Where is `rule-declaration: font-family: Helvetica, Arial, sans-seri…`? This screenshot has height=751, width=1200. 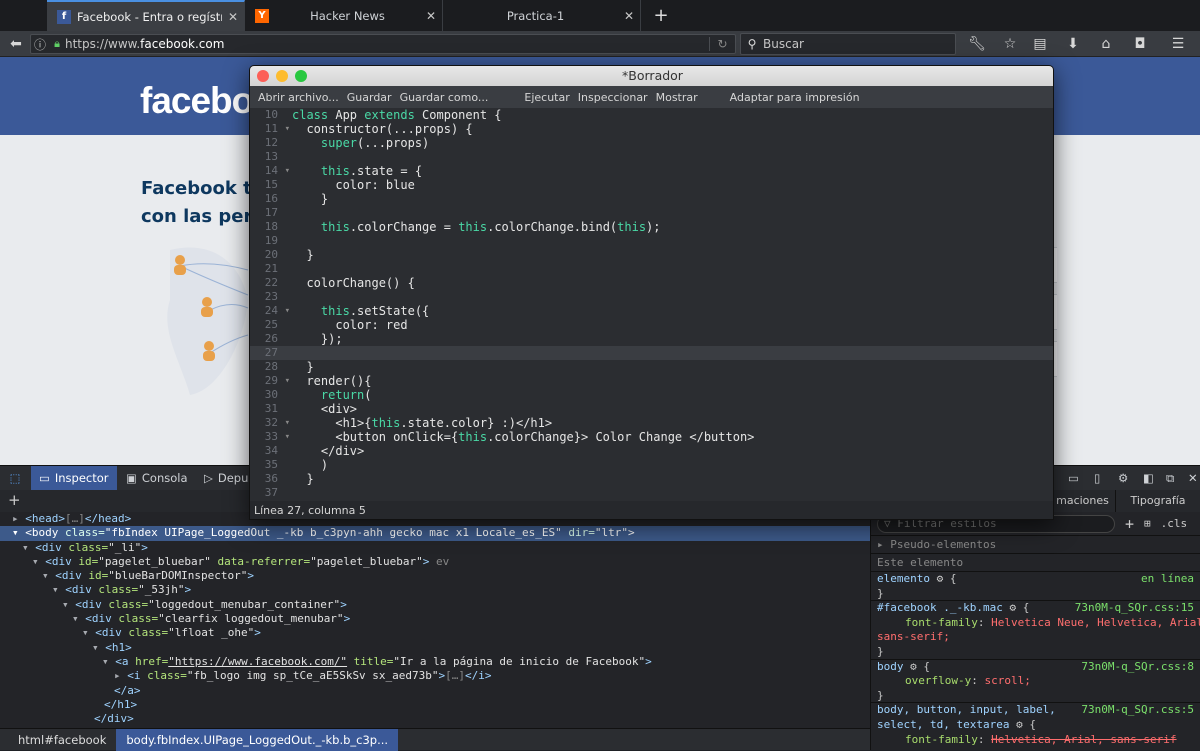
rule-declaration: font-family: Helvetica, Arial, sans-seri… is located at coordinates (1035, 740).